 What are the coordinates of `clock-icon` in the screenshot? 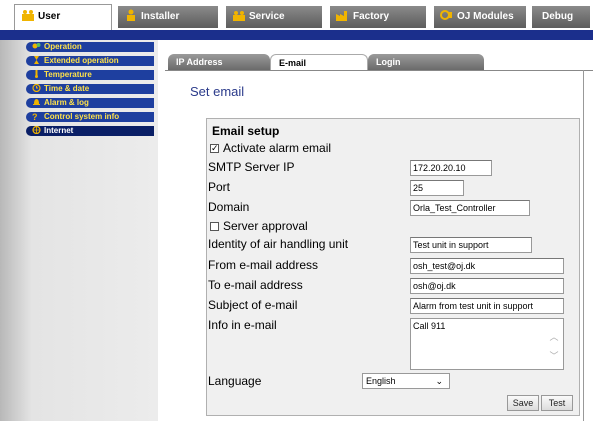 It's located at (36, 88).